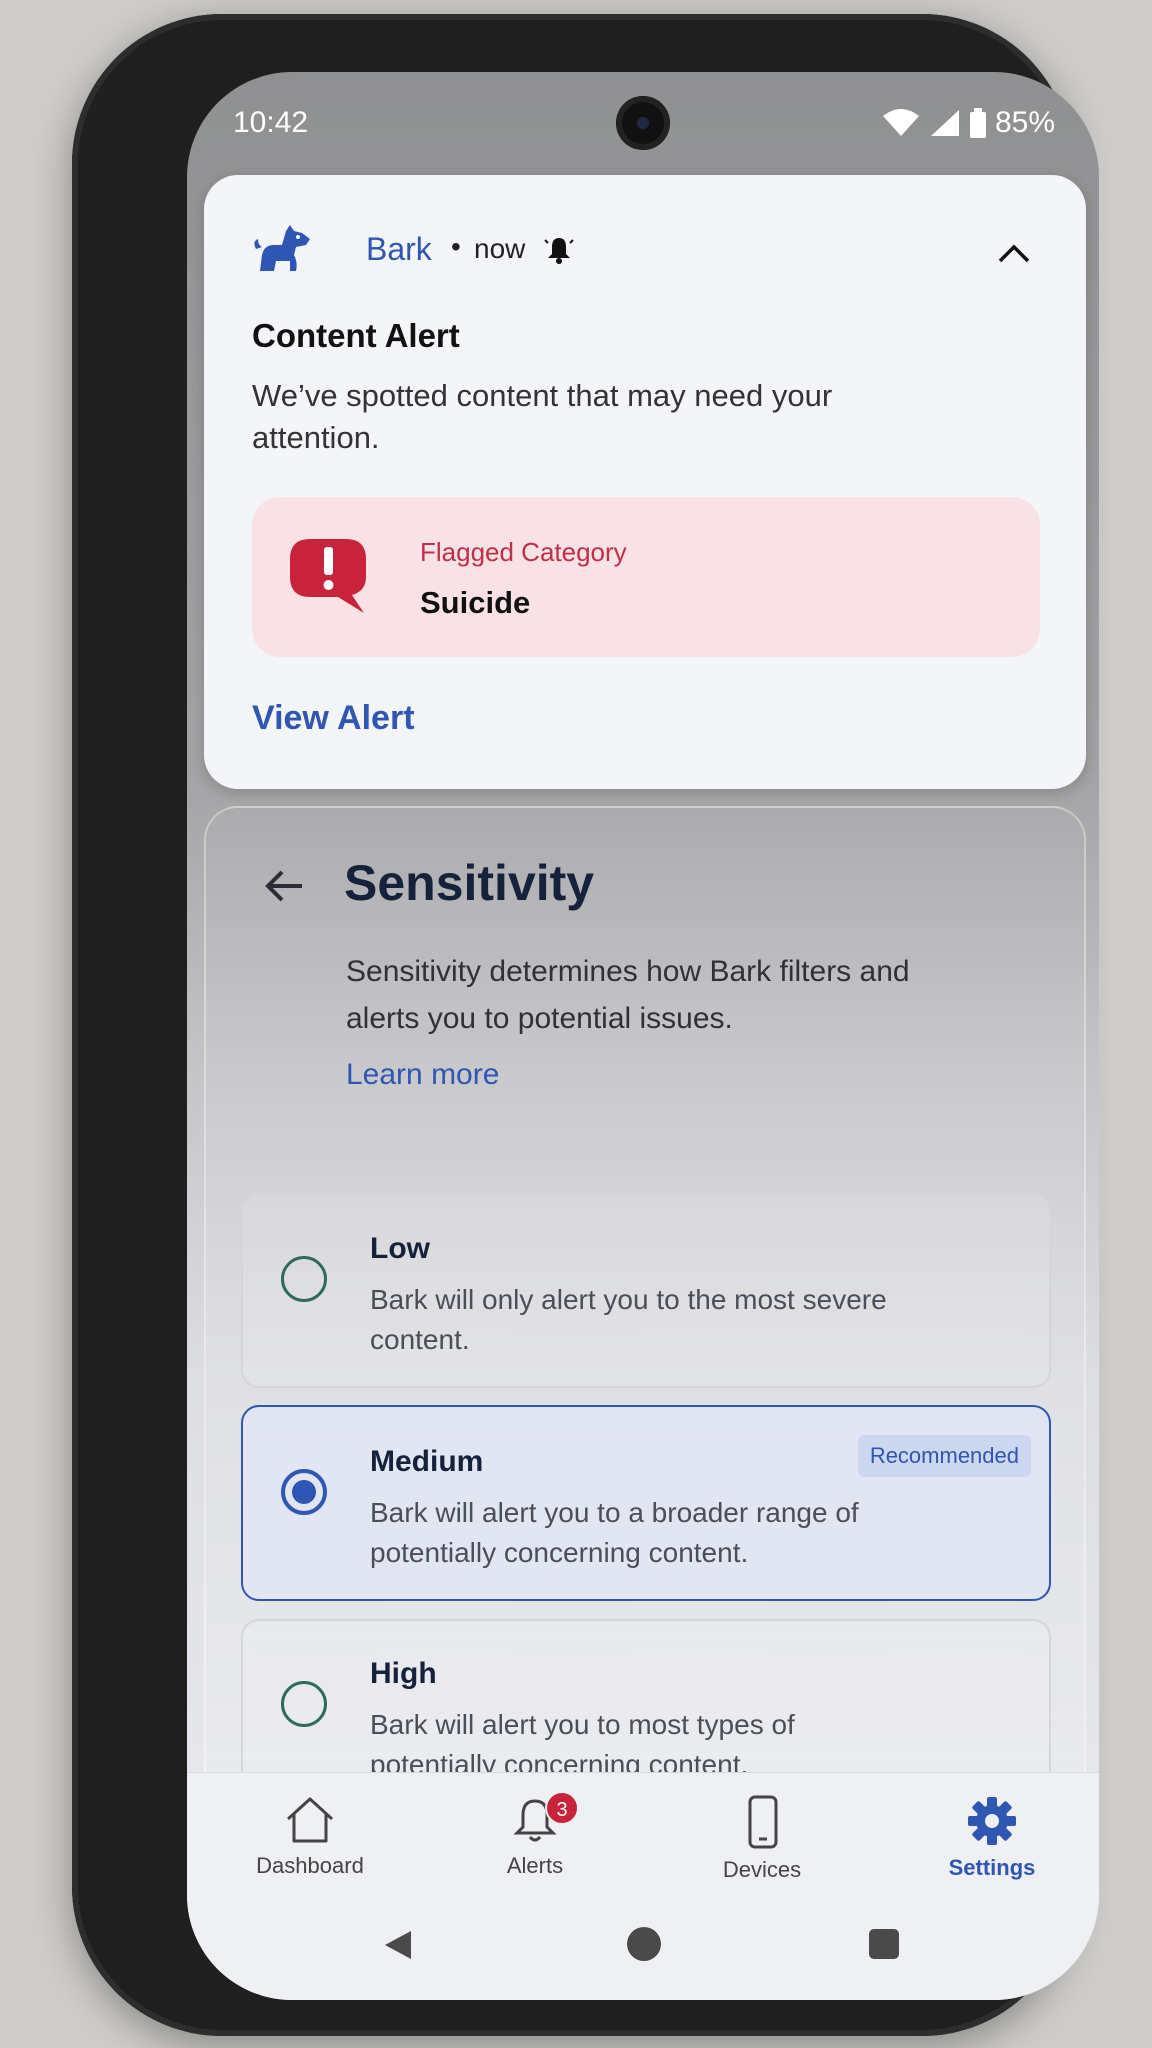  Describe the element at coordinates (643, 1886) in the screenshot. I see `bottom-navigation: Dashboard 3 Alerts Devices Settings` at that location.